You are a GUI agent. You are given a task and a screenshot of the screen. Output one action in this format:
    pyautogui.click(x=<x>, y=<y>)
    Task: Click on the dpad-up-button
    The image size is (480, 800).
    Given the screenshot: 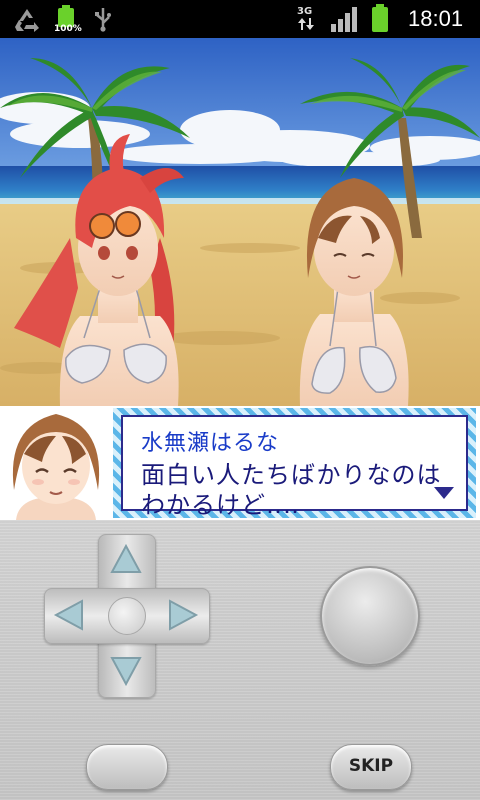 What is the action you would take?
    pyautogui.click(x=126, y=562)
    